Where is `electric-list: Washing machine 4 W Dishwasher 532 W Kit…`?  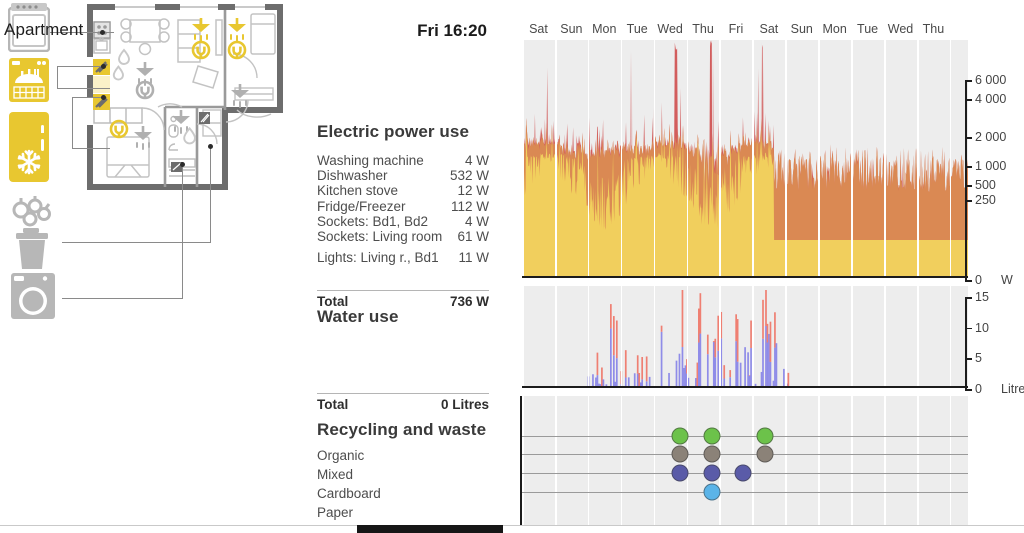 electric-list: Washing machine 4 W Dishwasher 532 W Kit… is located at coordinates (403, 209).